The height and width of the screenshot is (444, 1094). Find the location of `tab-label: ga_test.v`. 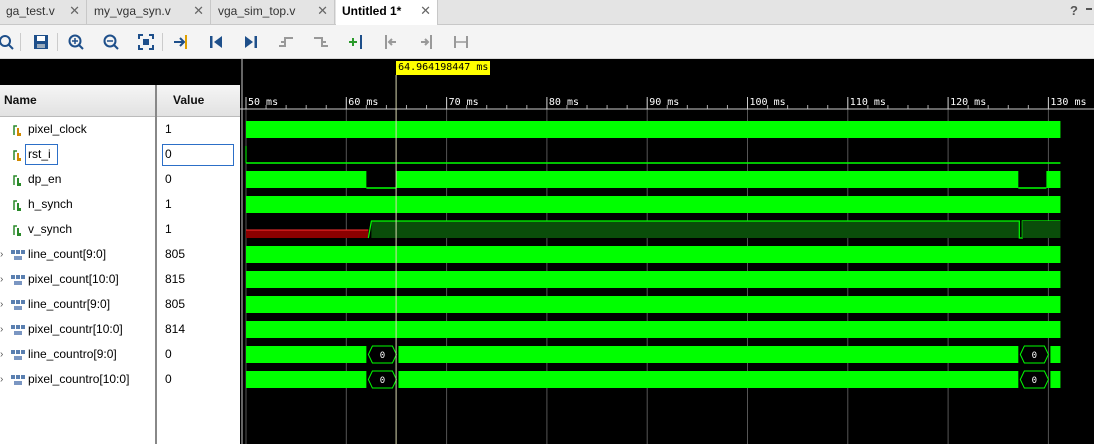

tab-label: ga_test.v is located at coordinates (30, 11).